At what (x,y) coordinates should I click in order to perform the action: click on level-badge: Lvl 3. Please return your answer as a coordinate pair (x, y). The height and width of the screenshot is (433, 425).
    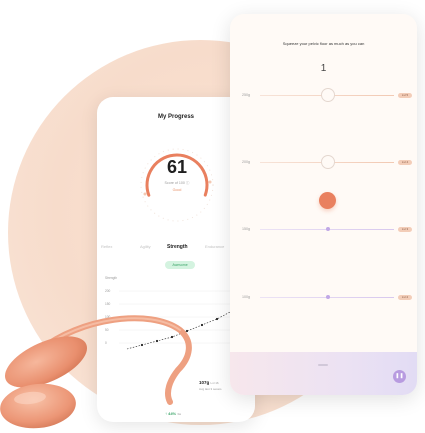
    Looking at the image, I should click on (405, 229).